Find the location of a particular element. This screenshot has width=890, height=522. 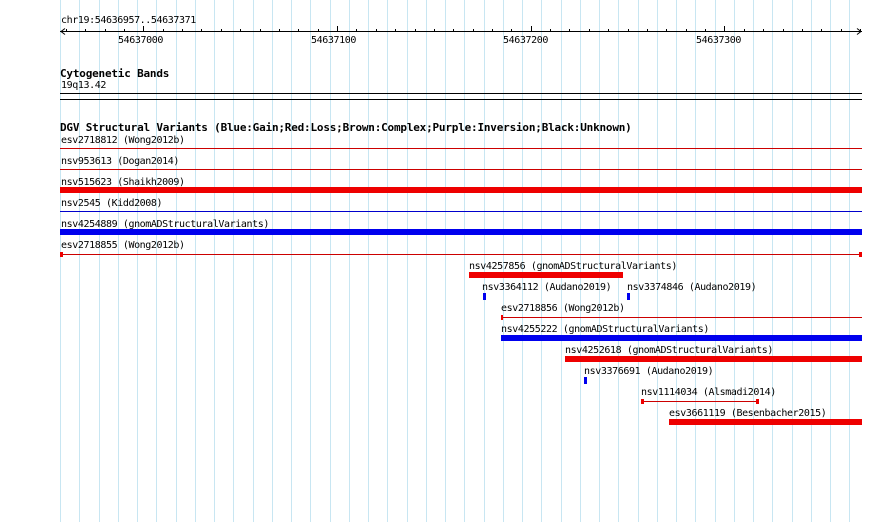

sv-feature-esv2718855-cap-start is located at coordinates (61, 254).